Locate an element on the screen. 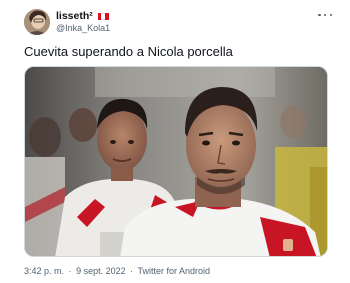 Image resolution: width=350 pixels, height=283 pixels. tweet-date: 9 sept. 2022 is located at coordinates (101, 271).